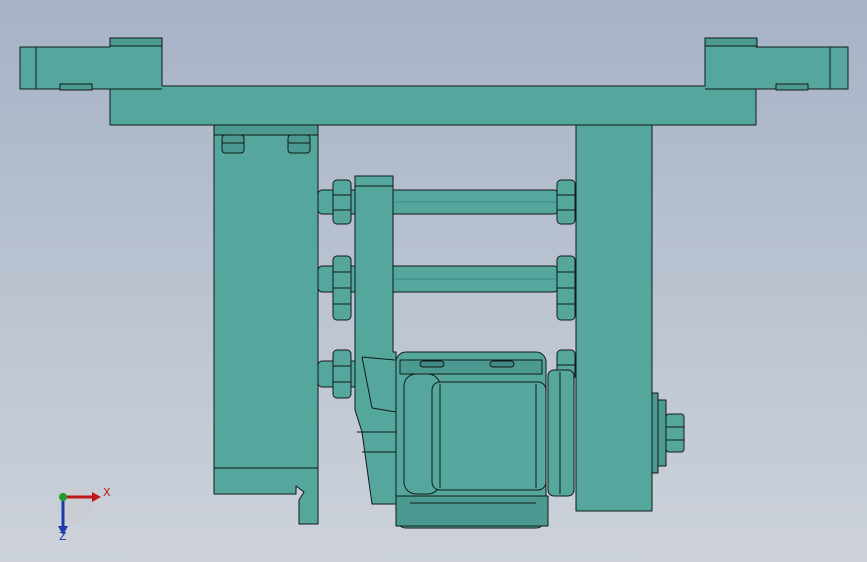 The width and height of the screenshot is (867, 562). Describe the element at coordinates (79, 511) in the screenshot. I see `axis-triad` at that location.